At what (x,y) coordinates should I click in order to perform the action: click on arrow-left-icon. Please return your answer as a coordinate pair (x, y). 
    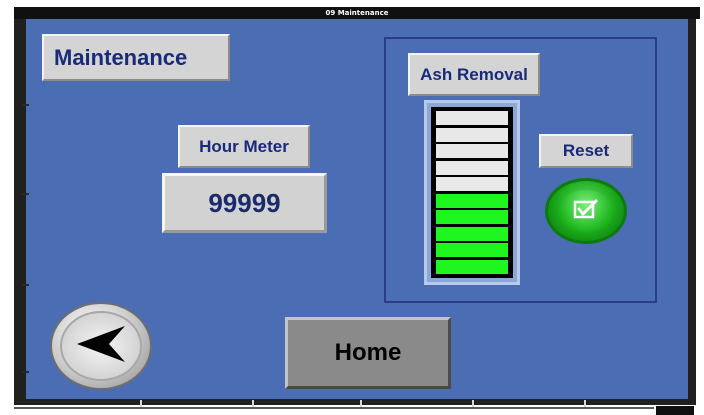
    Looking at the image, I should click on (101, 346).